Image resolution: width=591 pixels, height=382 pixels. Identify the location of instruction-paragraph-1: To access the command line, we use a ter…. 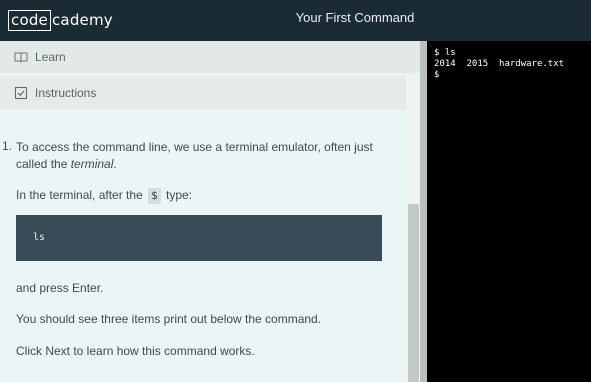
(209, 156).